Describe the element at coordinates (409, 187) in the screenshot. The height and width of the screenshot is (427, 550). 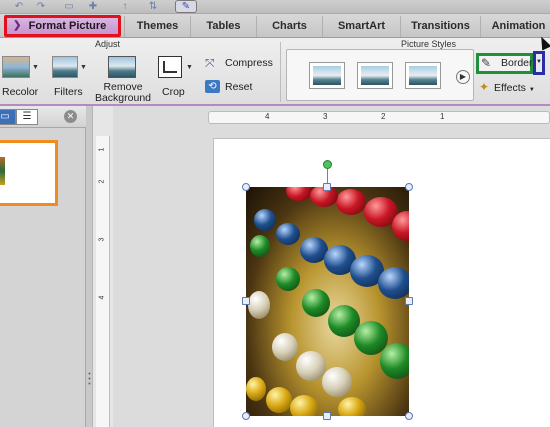
I see `resize-handle-top-right` at that location.